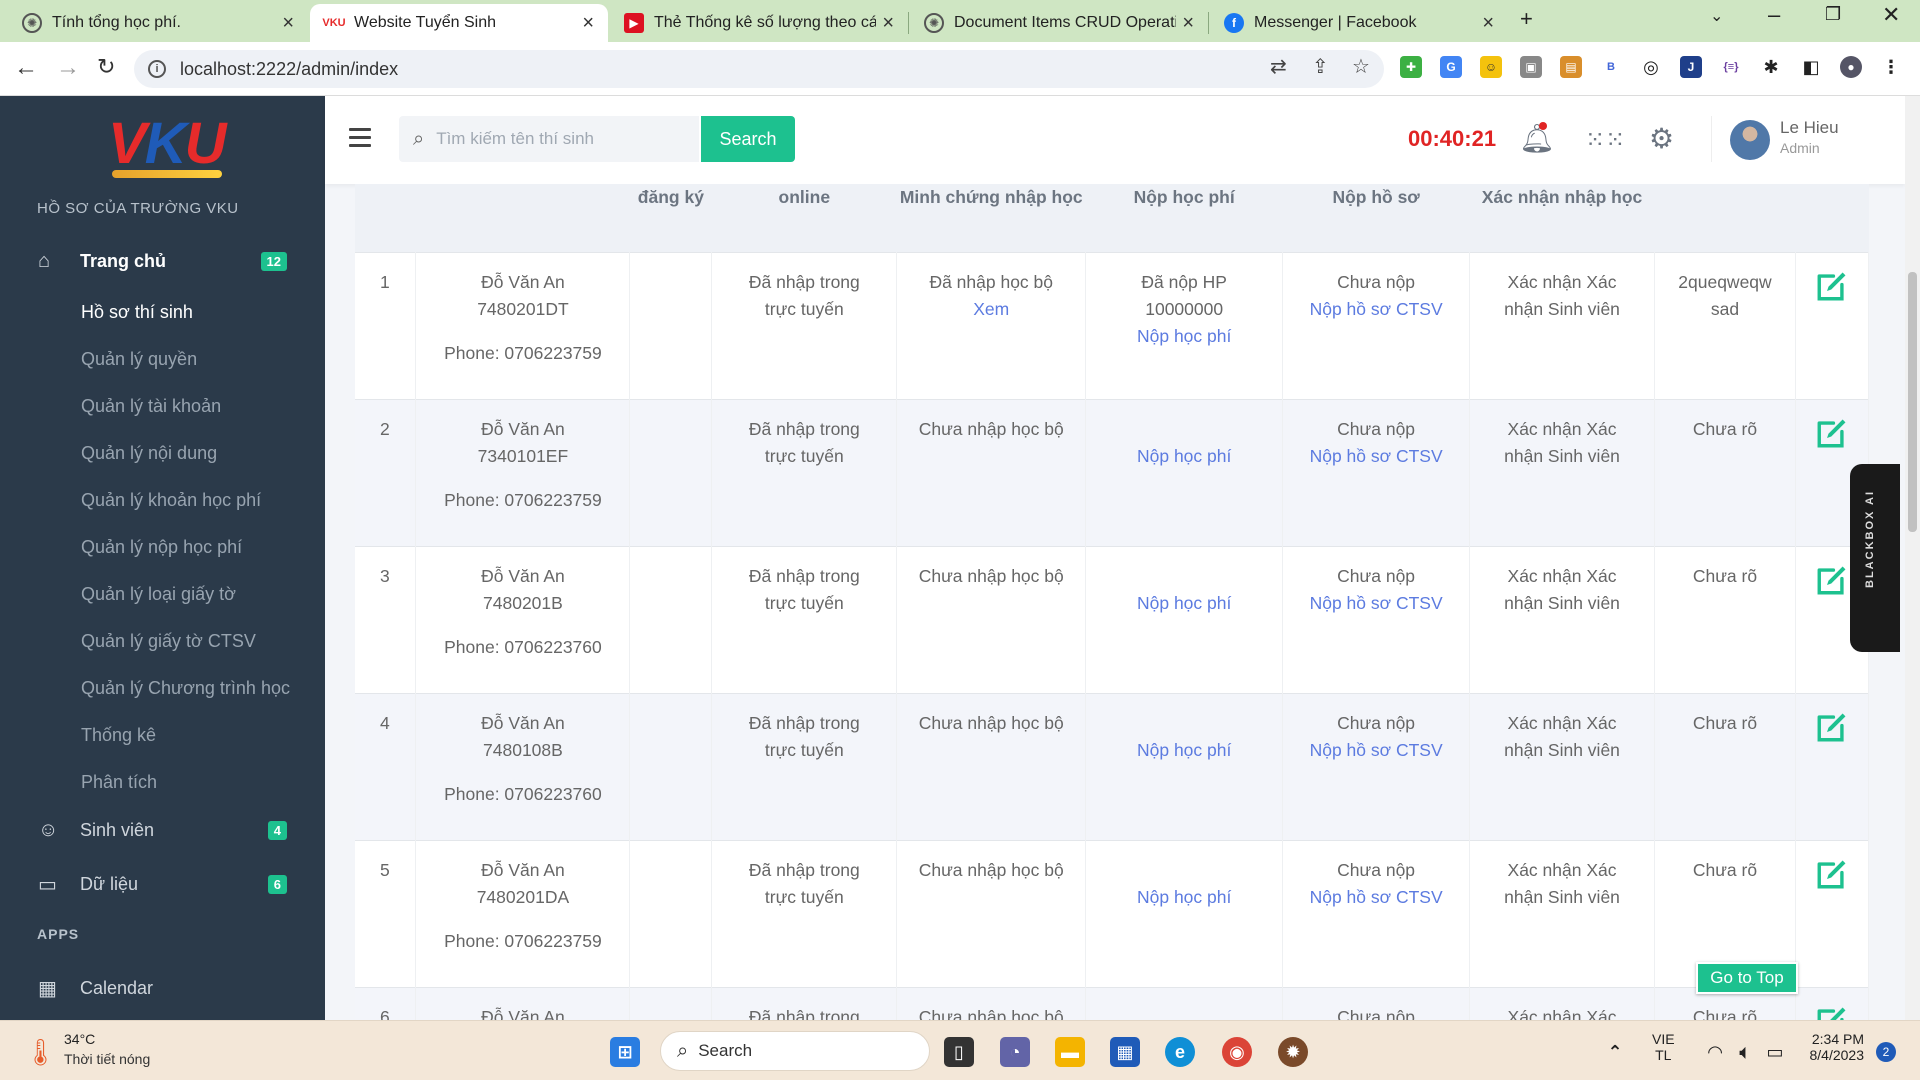 The image size is (1920, 1080). What do you see at coordinates (157, 69) in the screenshot?
I see `site-info-icon: i` at bounding box center [157, 69].